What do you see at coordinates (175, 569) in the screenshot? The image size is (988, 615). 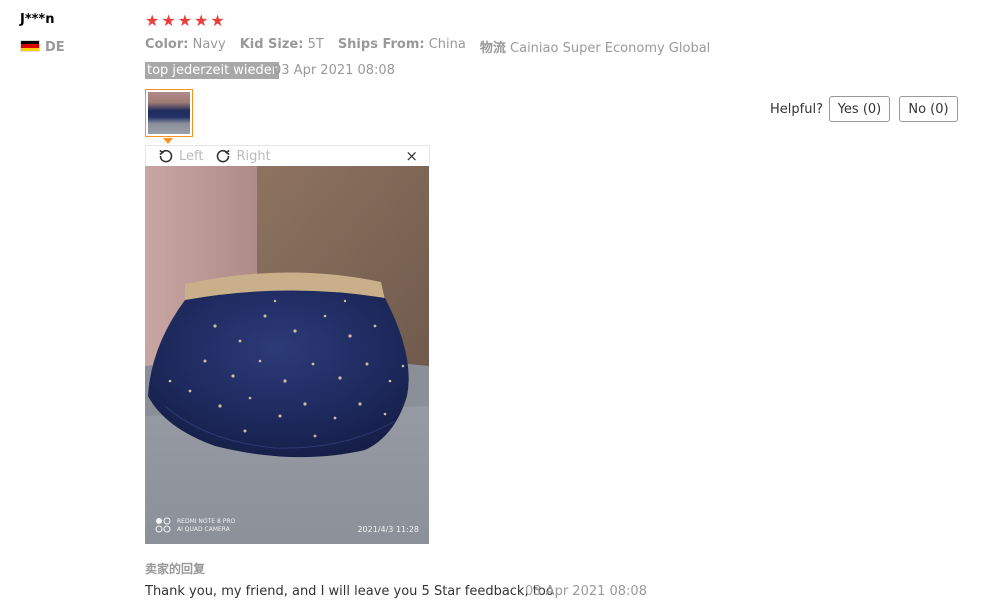 I see `seller-reply-heading: 卖家的回复` at bounding box center [175, 569].